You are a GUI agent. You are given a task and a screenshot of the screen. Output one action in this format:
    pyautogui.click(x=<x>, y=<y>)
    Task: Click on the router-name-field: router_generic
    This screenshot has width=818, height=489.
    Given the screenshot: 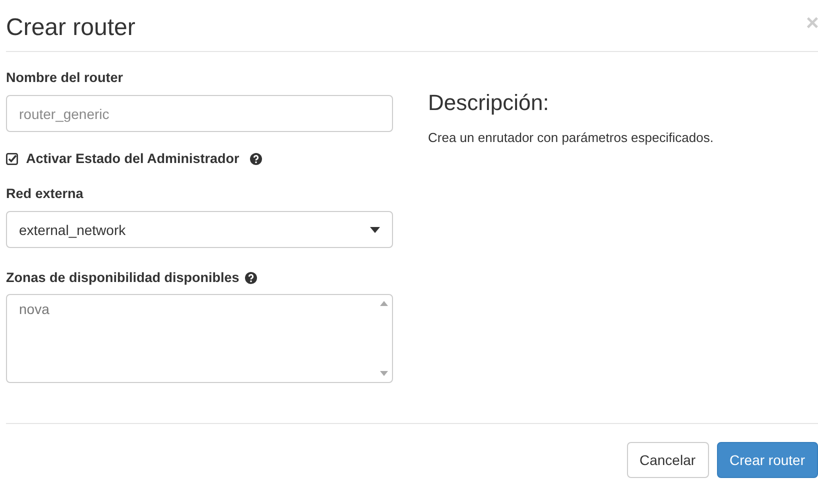 What is the action you would take?
    pyautogui.click(x=199, y=113)
    